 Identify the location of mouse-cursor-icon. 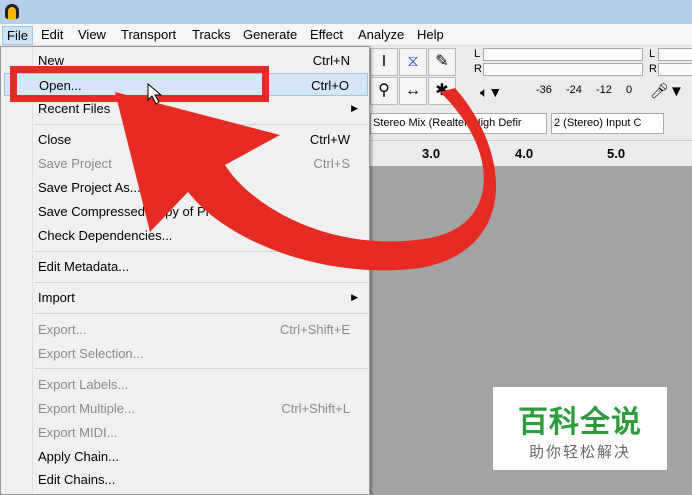
(155, 93).